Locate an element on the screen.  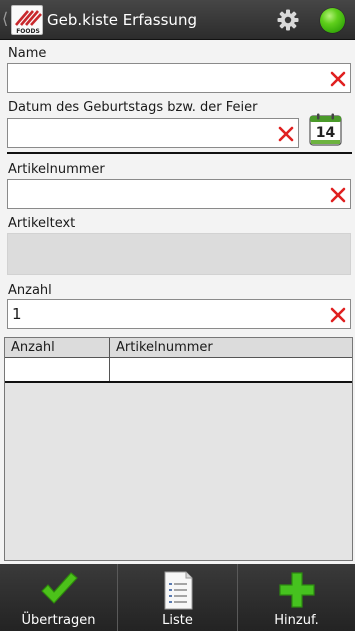
table-cell-anzahl is located at coordinates (57, 369).